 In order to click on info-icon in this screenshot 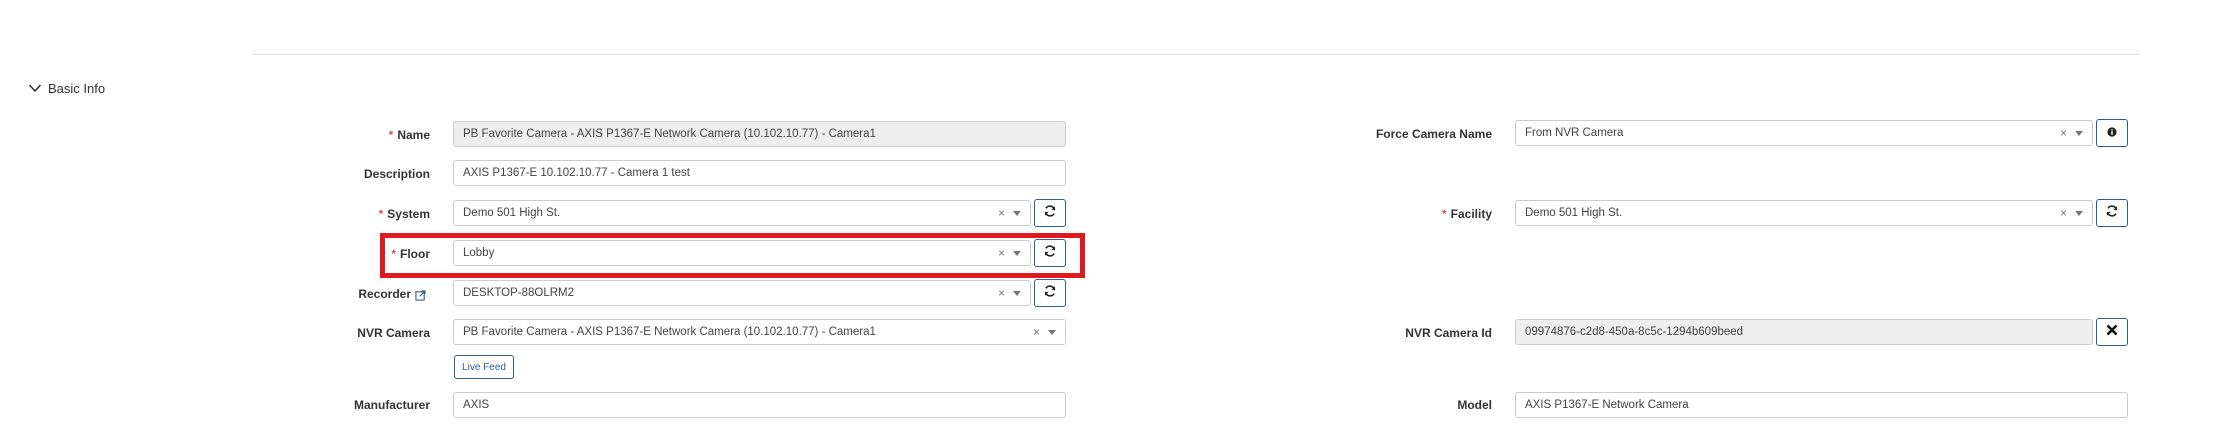, I will do `click(2112, 133)`.